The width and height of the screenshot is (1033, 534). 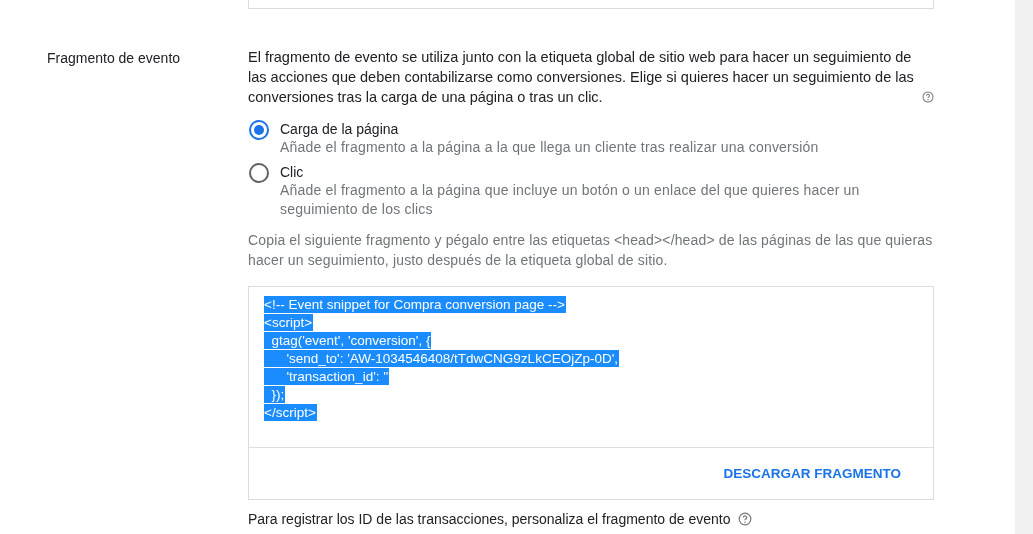 I want to click on description-text: El fragmento de evento se utiliza junto con la etiqueta global de sitio web para hacer un seguimiento de las acciones que deben contabilizarse como conversiones. Elige si quieres hacer un seguimiento de las conversiones tras la carga de una página o tras un clic., so click(x=581, y=77).